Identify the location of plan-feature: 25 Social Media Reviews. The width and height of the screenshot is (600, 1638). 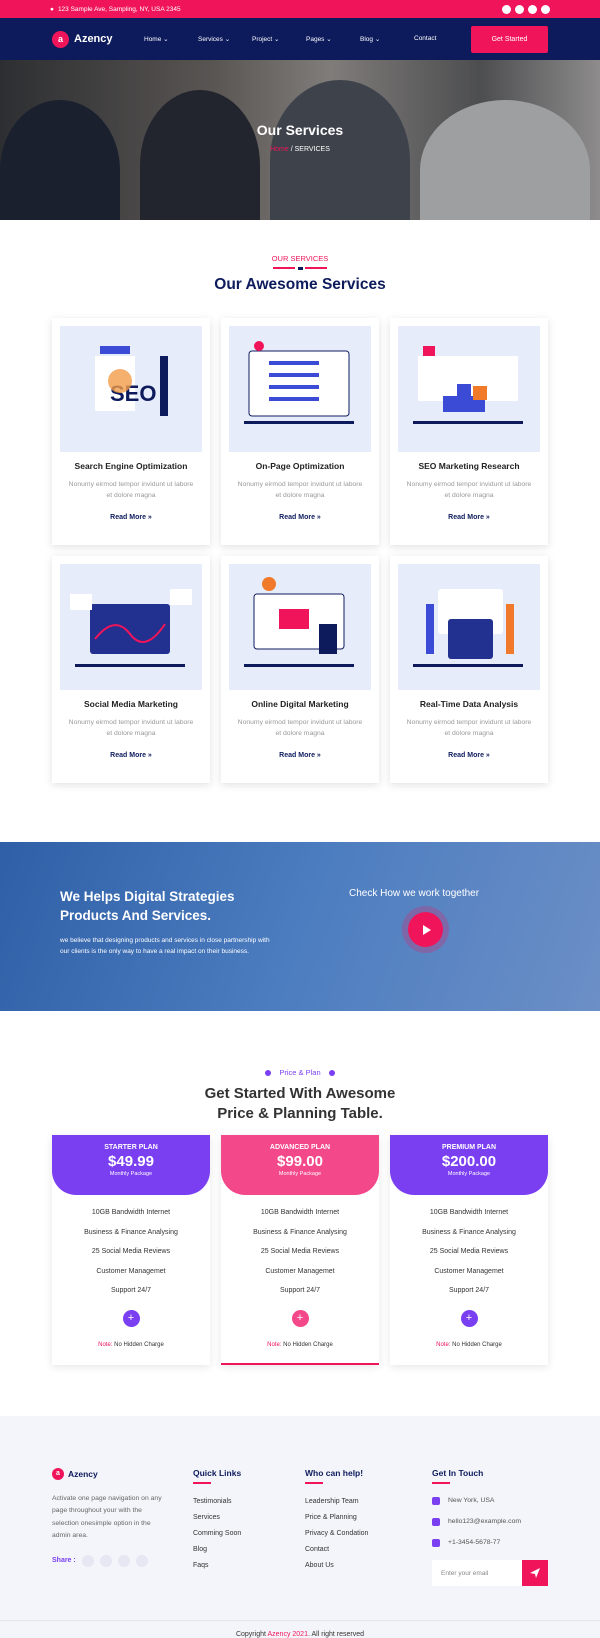
(469, 1251).